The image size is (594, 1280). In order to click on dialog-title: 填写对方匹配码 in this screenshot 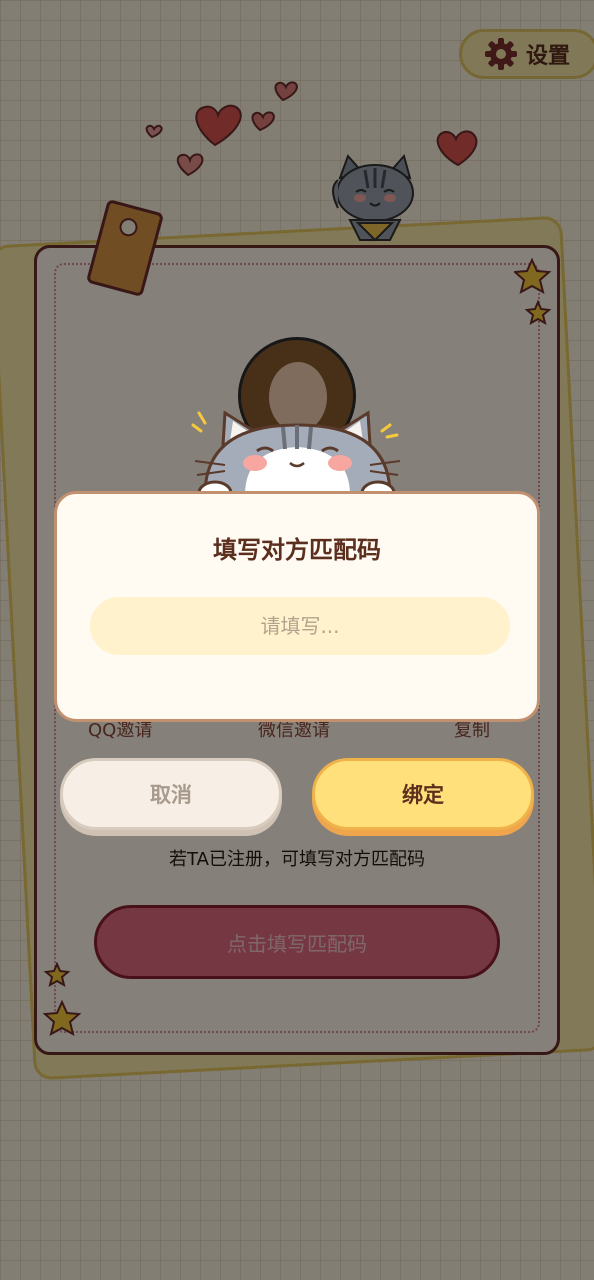, I will do `click(297, 550)`.